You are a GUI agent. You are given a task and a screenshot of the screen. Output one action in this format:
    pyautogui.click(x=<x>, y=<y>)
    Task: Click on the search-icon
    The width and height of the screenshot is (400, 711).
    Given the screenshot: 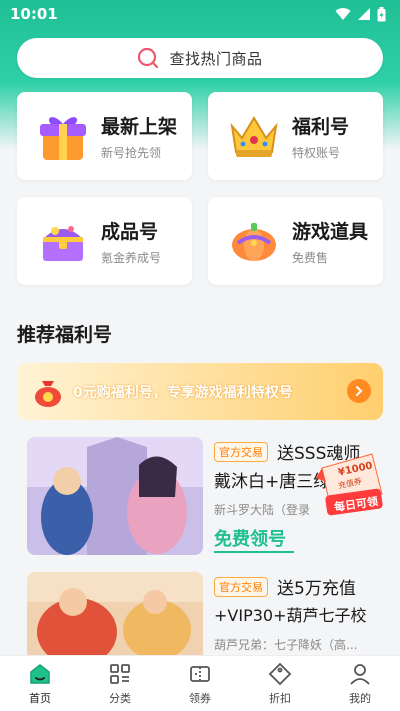 What is the action you would take?
    pyautogui.click(x=148, y=58)
    